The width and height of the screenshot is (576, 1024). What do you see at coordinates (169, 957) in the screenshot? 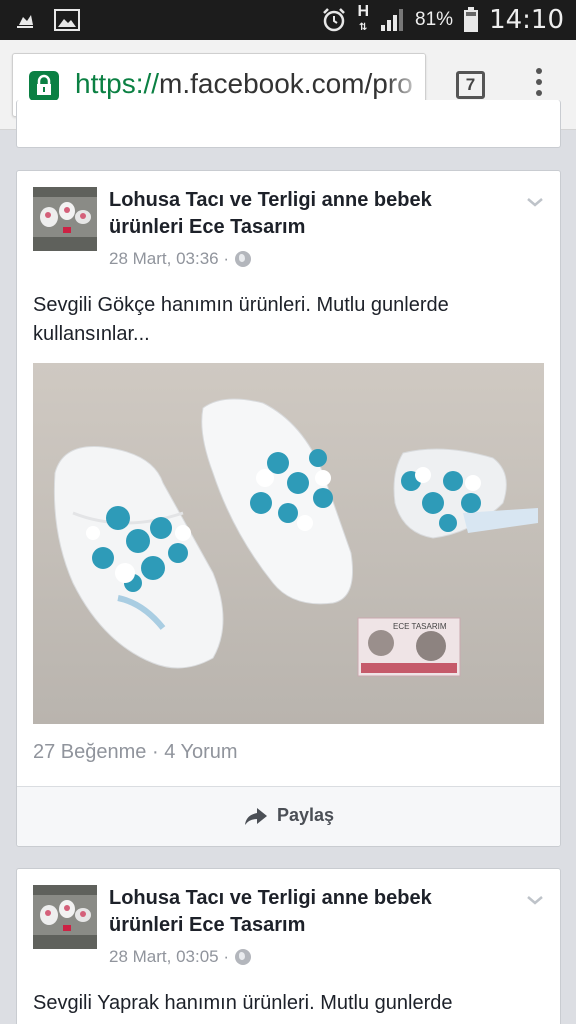
I see `post-timestamp: 28 Mart, 03:05 ·` at bounding box center [169, 957].